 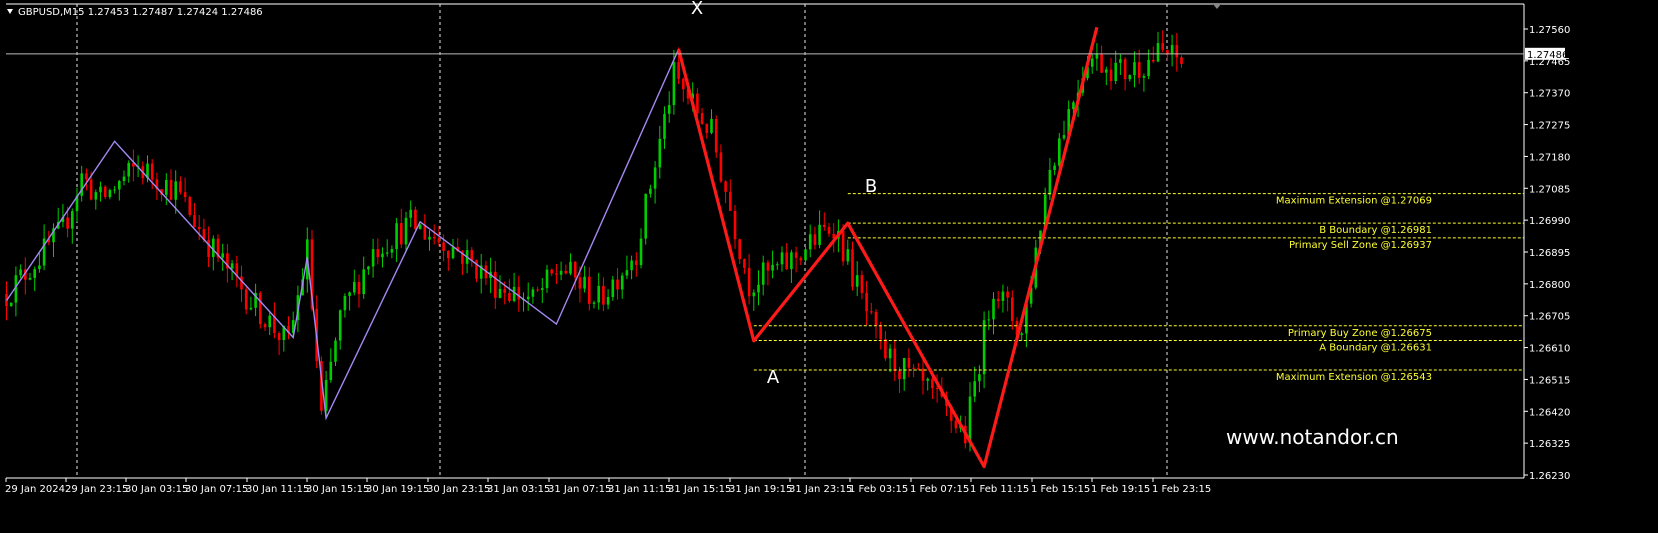 What do you see at coordinates (1060, 489) in the screenshot?
I see `x-tick-label: 1 Feb 15:15` at bounding box center [1060, 489].